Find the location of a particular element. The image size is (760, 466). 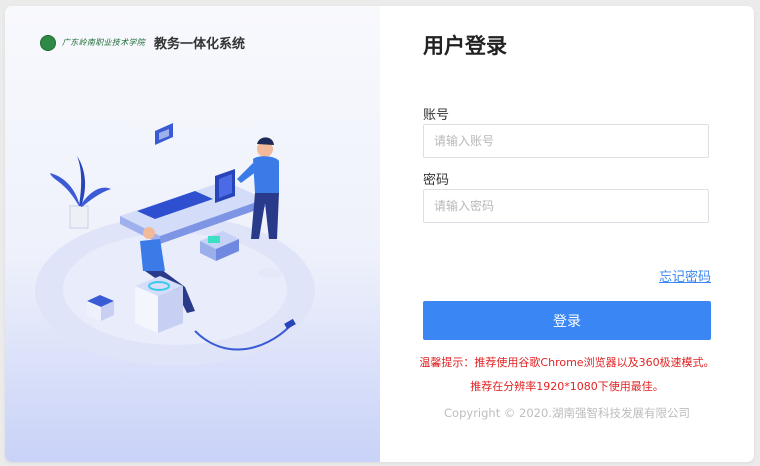

login-button: 登录 is located at coordinates (567, 320).